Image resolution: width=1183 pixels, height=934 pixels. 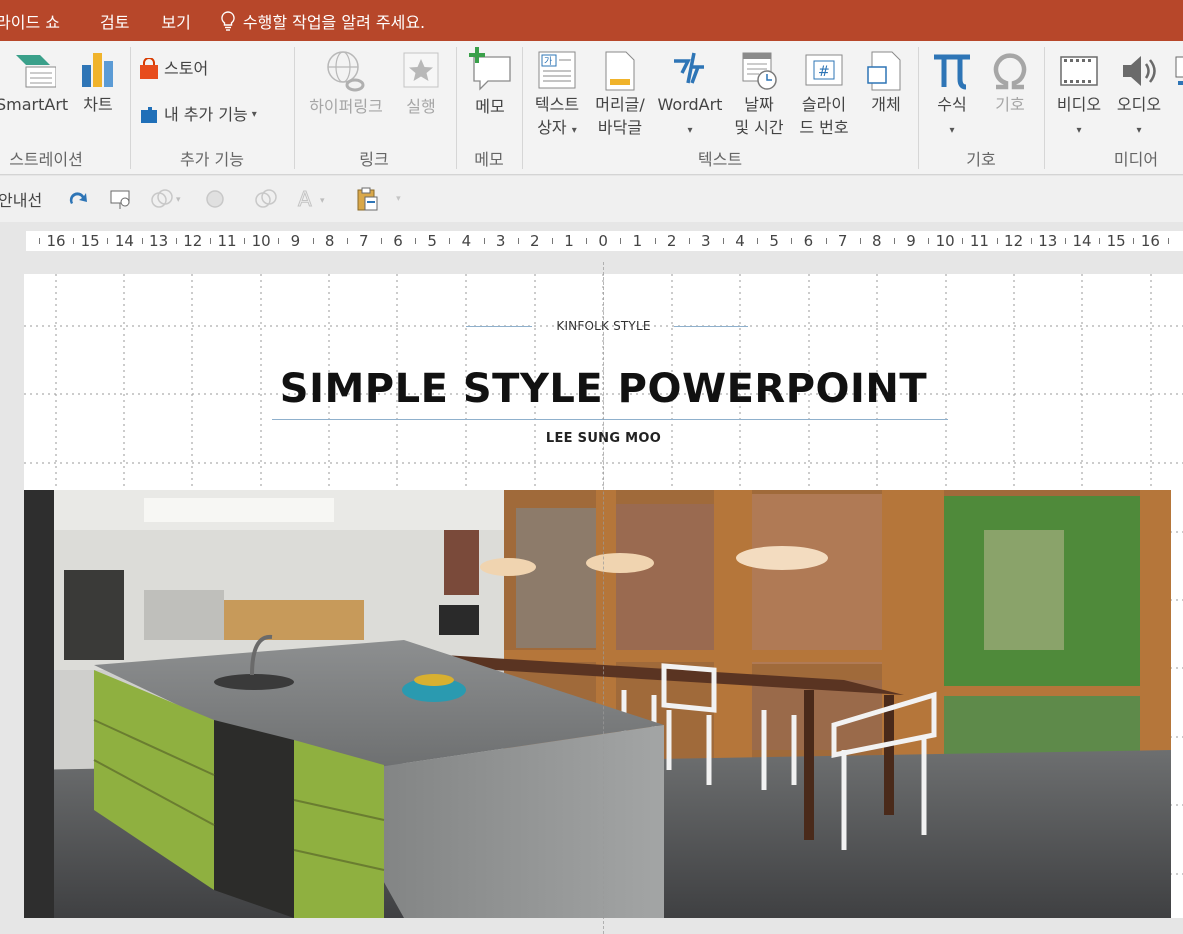 I want to click on ruler-number: 16, so click(x=56, y=241).